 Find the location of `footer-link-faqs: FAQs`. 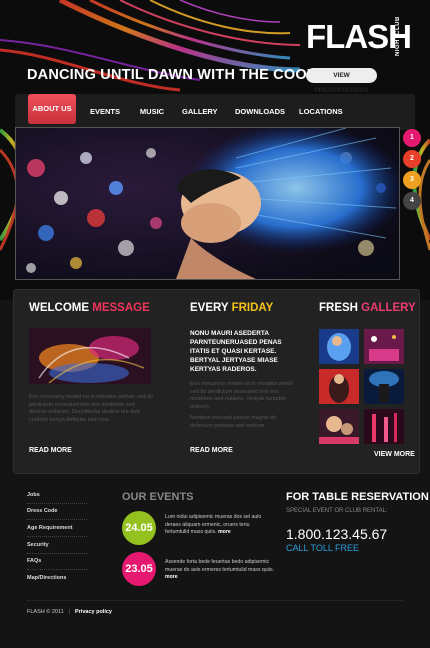

footer-link-faqs: FAQs is located at coordinates (34, 561).